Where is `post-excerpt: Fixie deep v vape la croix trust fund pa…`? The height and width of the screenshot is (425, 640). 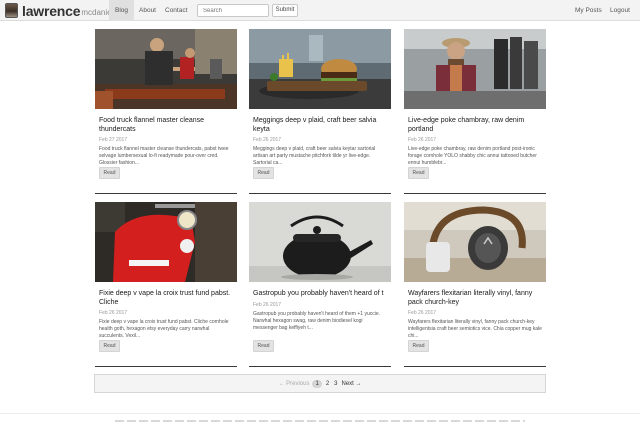 post-excerpt: Fixie deep v vape la croix trust fund pa… is located at coordinates (164, 329).